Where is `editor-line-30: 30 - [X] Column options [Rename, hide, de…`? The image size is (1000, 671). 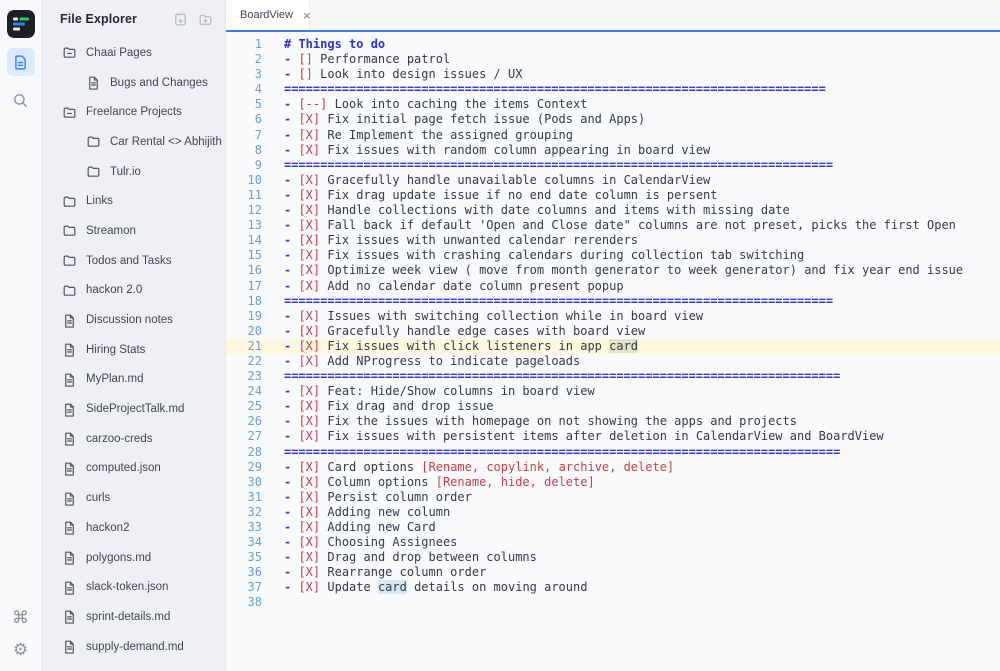 editor-line-30: 30 - [X] Column options [Rename, hide, de… is located at coordinates (613, 482).